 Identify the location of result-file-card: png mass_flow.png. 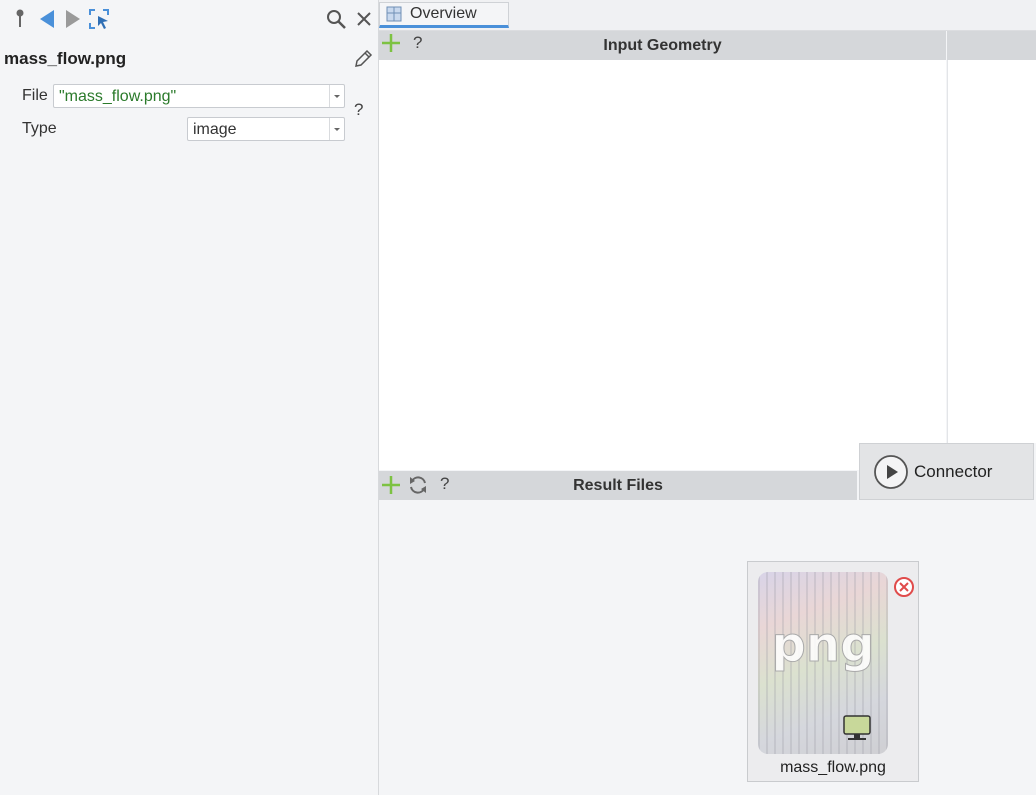
(833, 671).